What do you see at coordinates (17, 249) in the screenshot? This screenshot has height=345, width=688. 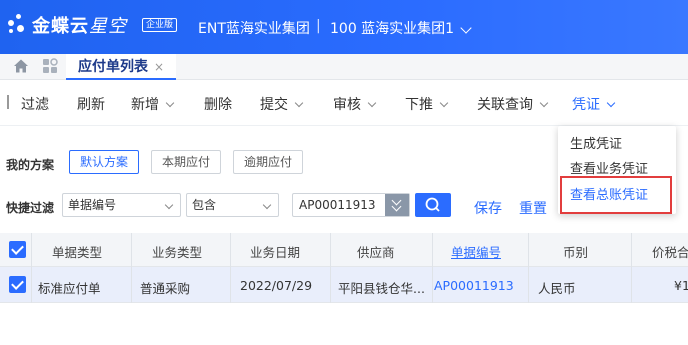 I see `select-all-checkbox` at bounding box center [17, 249].